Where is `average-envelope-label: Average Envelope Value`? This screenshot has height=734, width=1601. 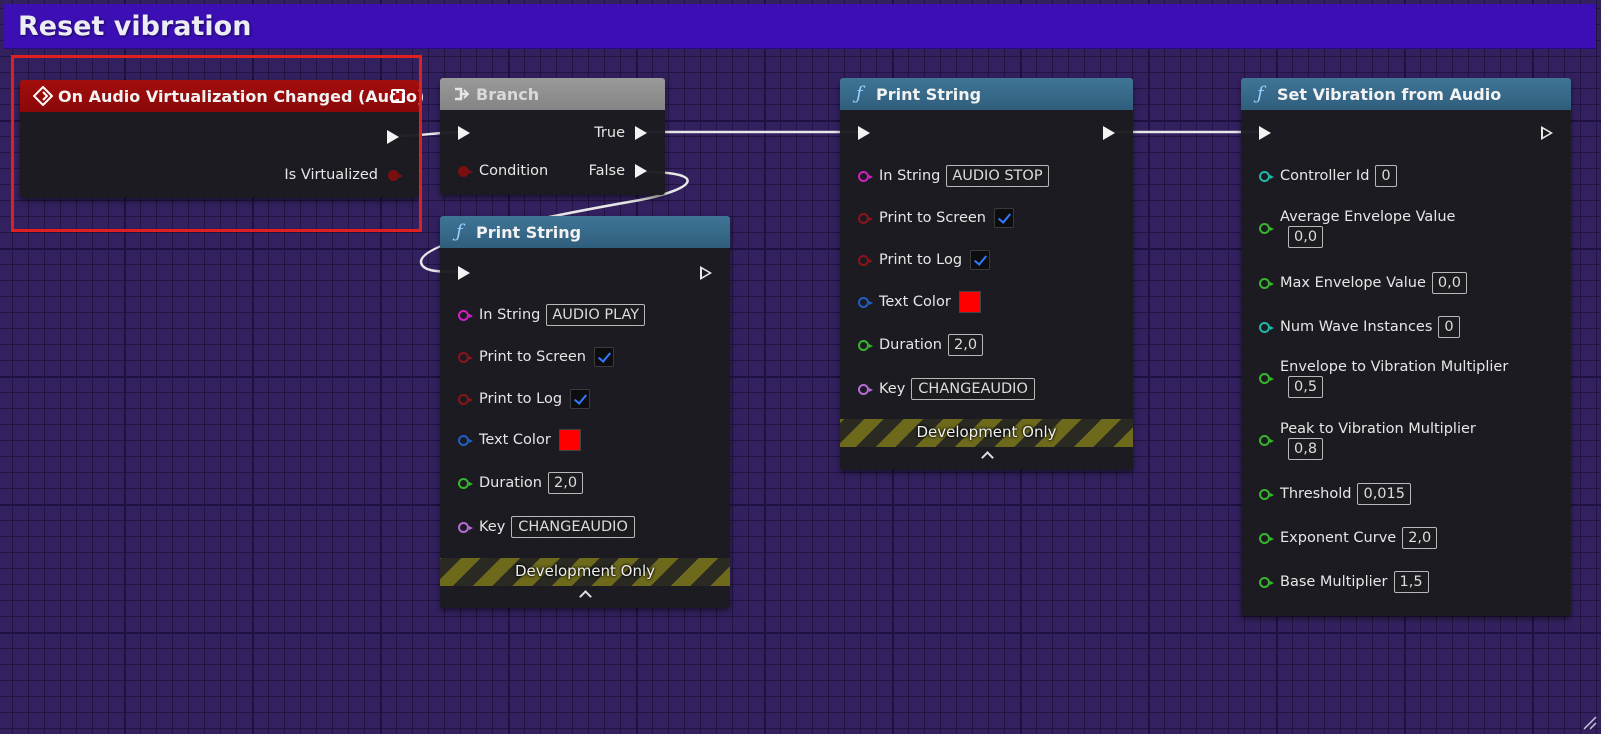 average-envelope-label: Average Envelope Value is located at coordinates (1368, 217).